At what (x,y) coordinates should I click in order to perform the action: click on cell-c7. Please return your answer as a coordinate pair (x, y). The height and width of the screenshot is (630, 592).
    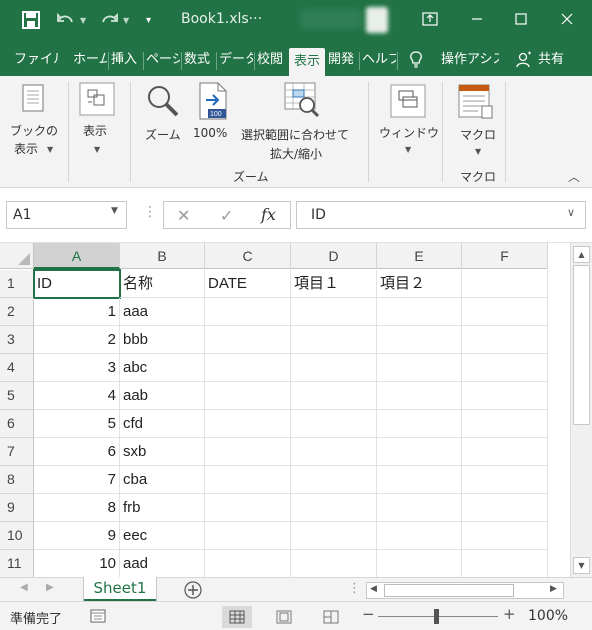
    Looking at the image, I should click on (248, 452).